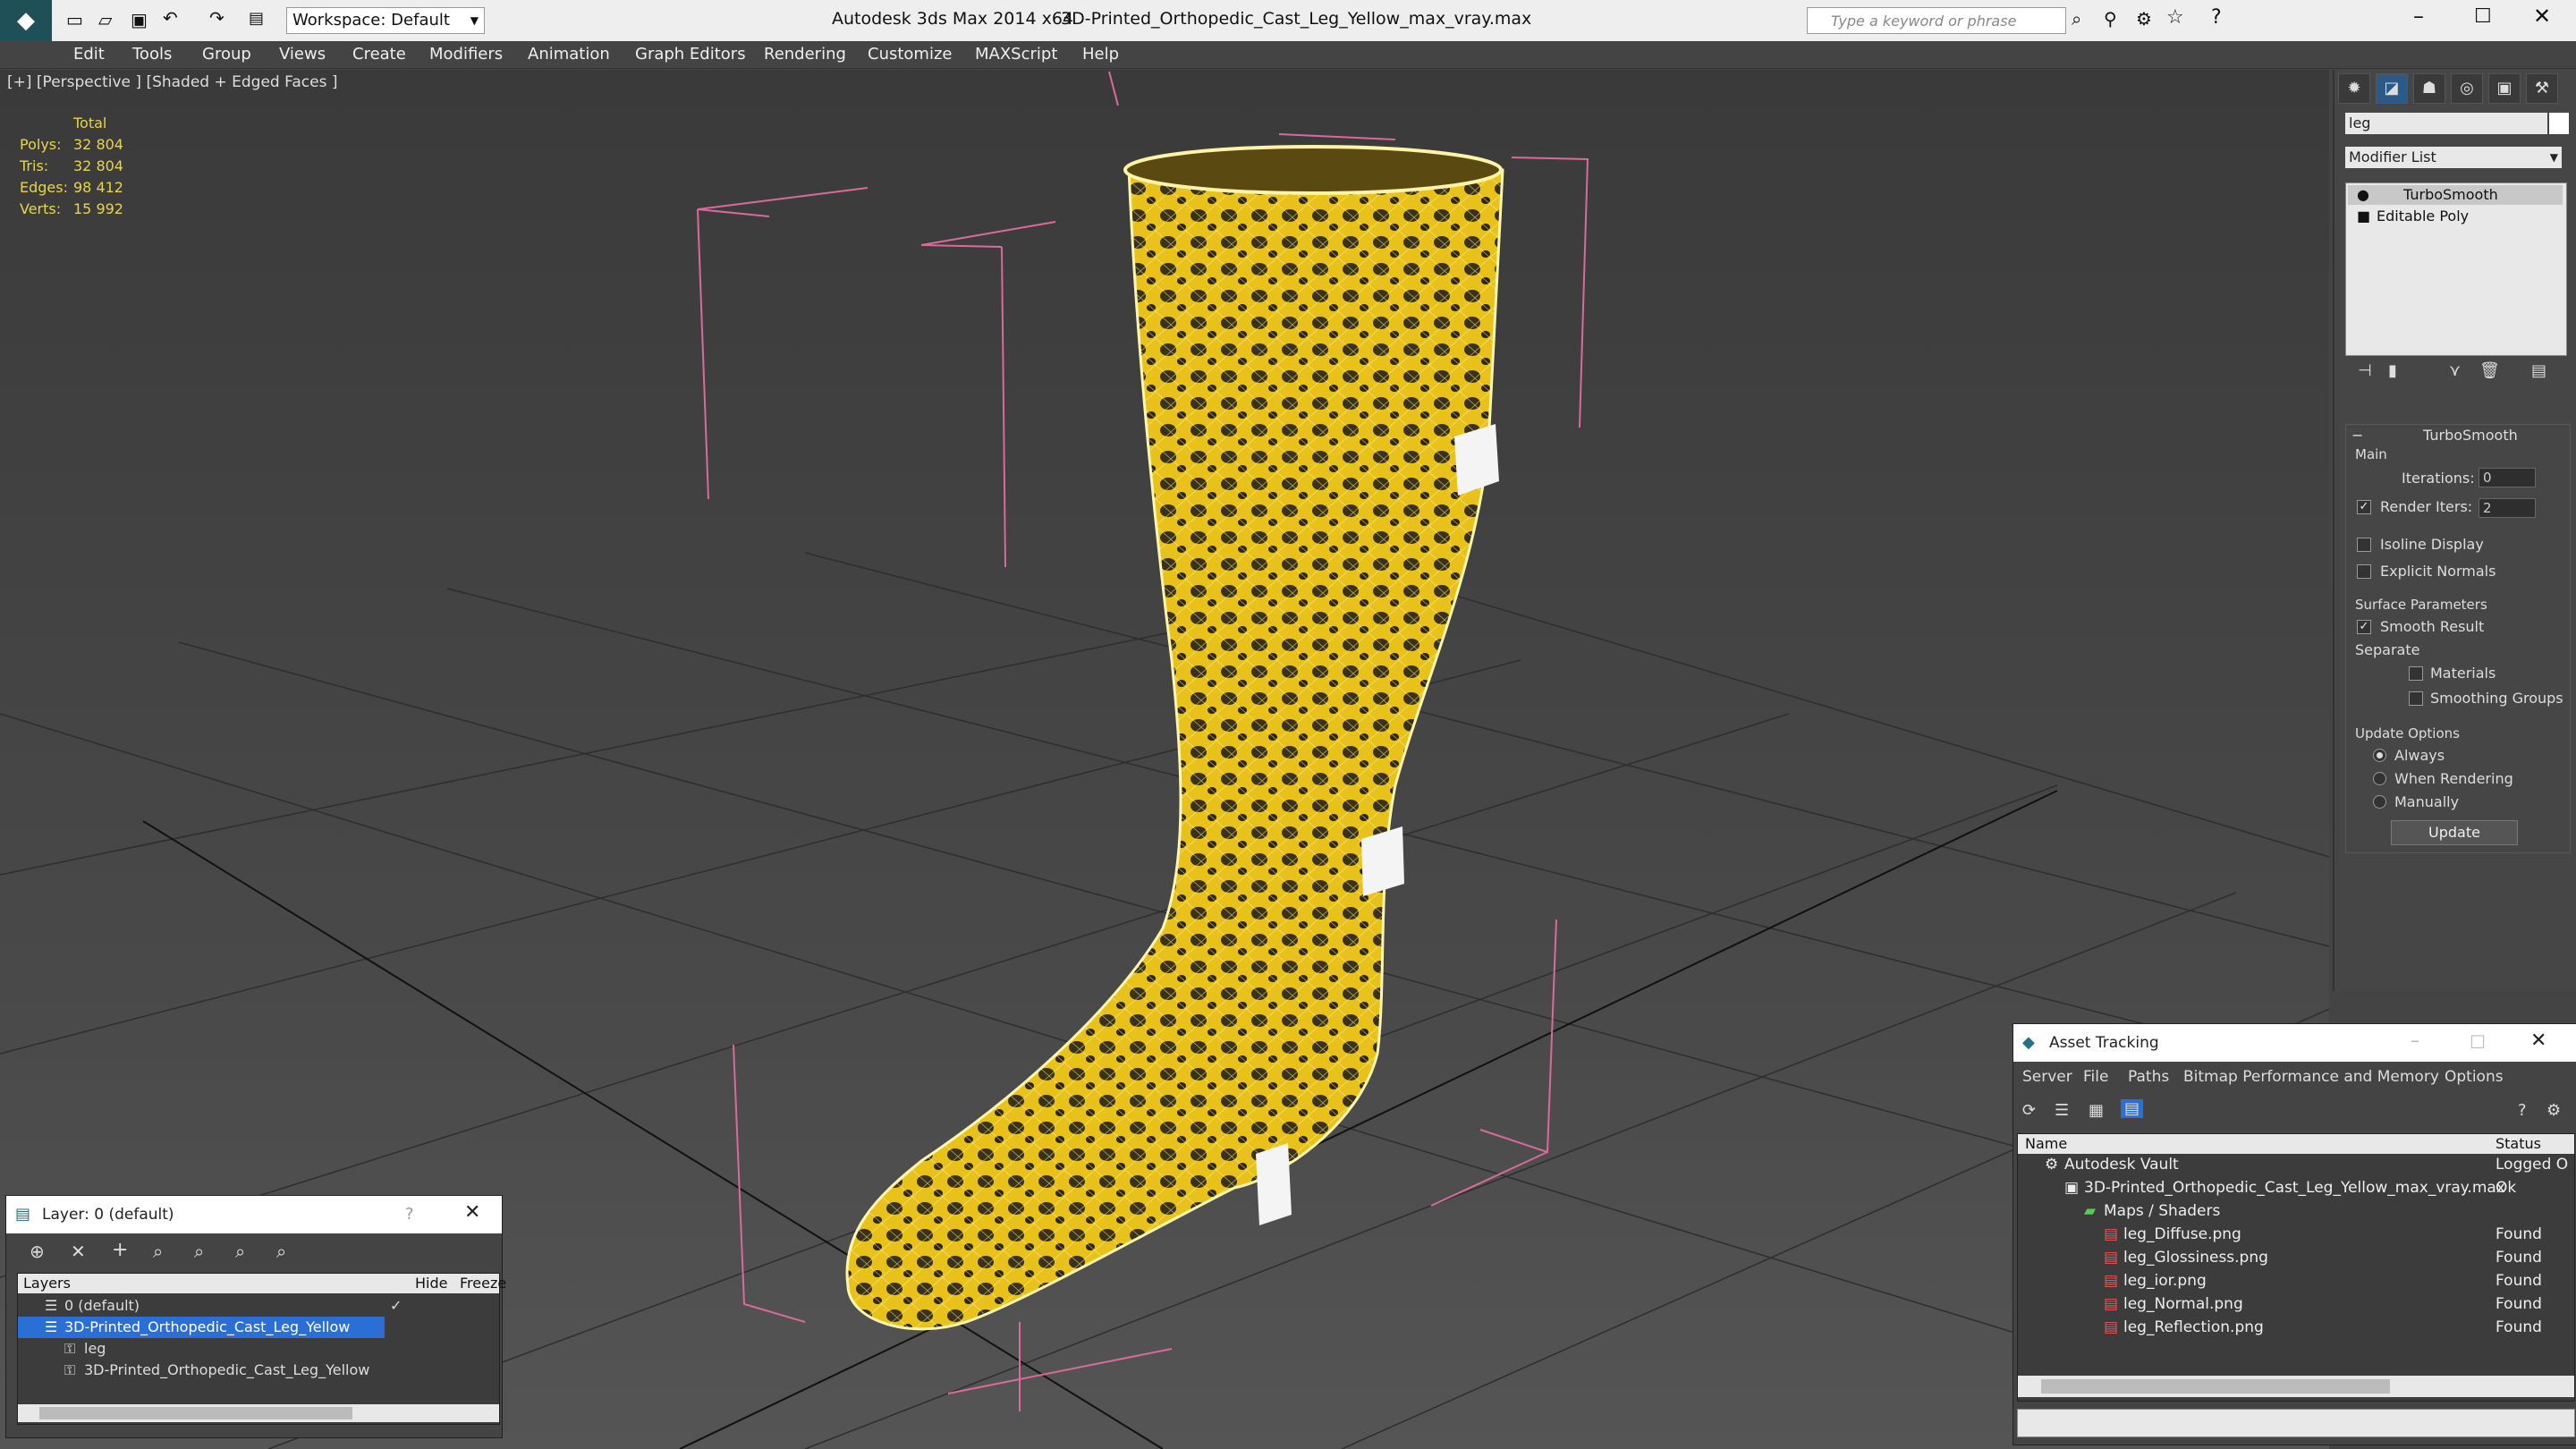 The width and height of the screenshot is (2576, 1449). Describe the element at coordinates (2364, 545) in the screenshot. I see `isoline-checkbox` at that location.